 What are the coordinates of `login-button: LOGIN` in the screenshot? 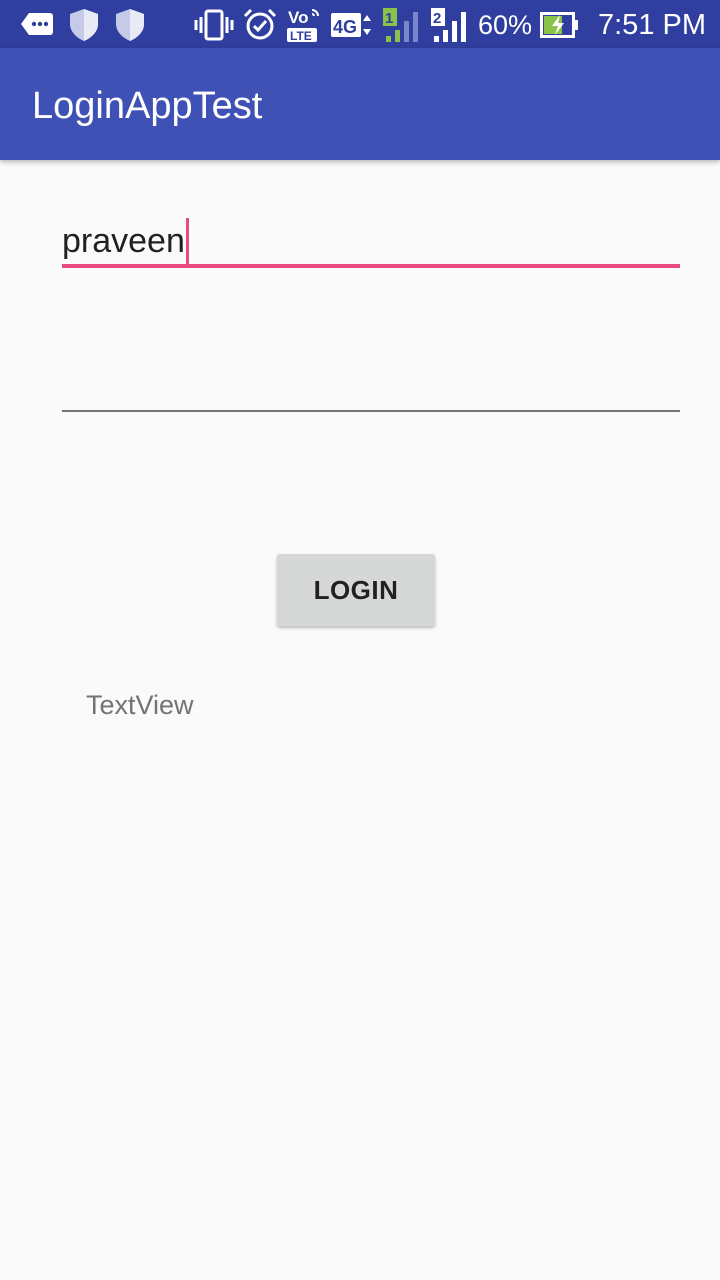 It's located at (356, 590).